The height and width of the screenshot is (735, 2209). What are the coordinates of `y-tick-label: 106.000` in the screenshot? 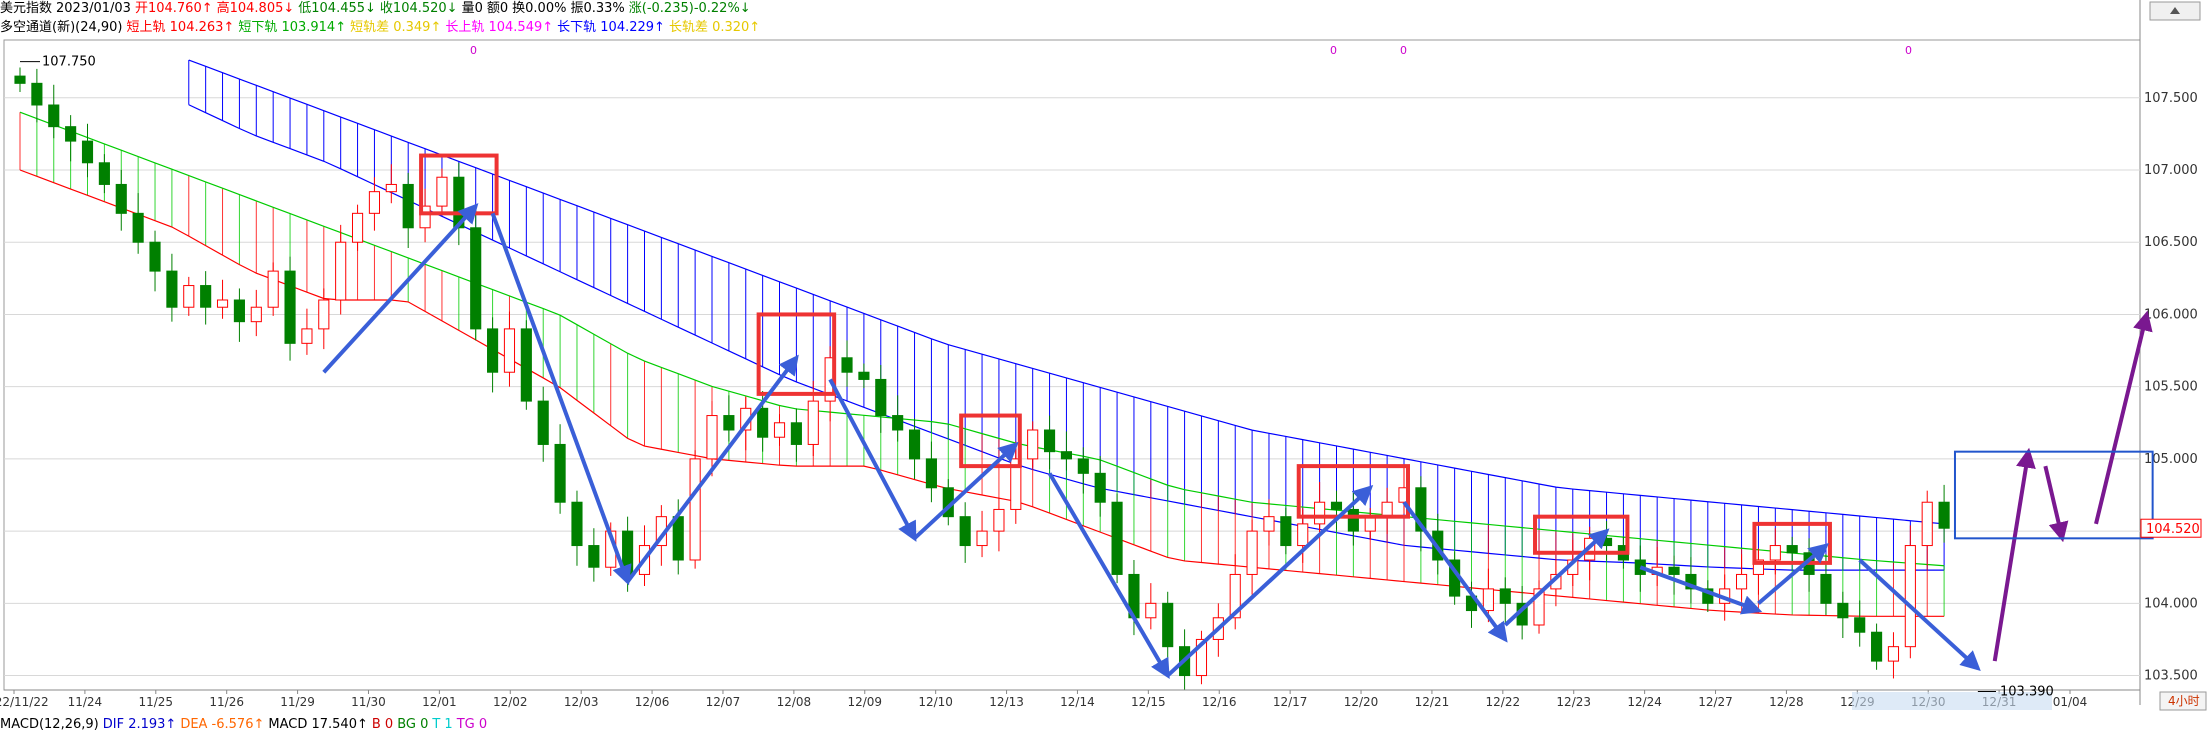 It's located at (2171, 314).